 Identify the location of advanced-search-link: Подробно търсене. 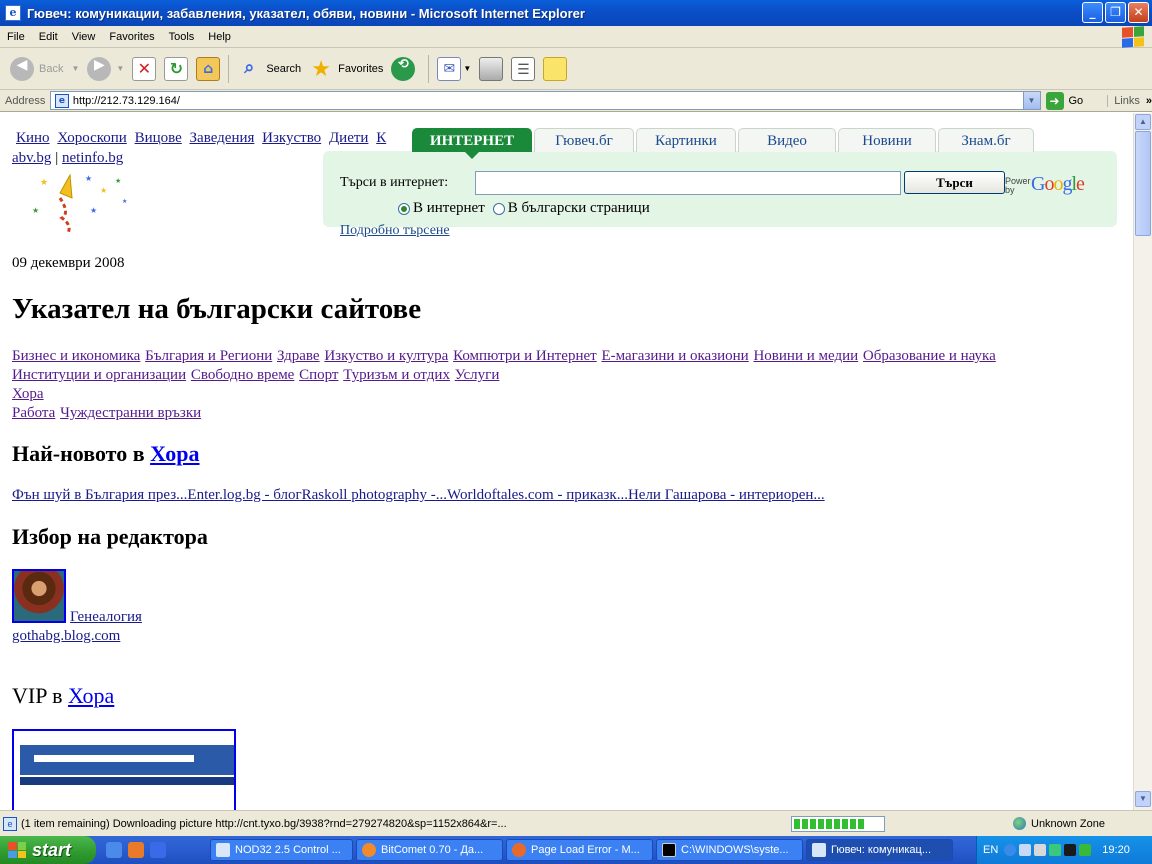
(395, 231).